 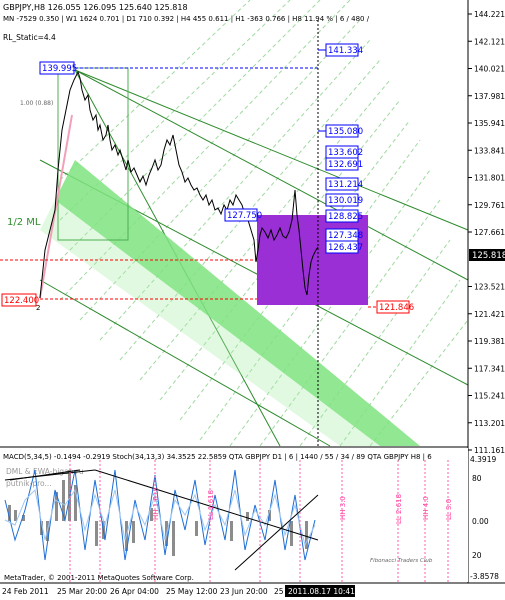 I want to click on mid-price-label: 127.750, so click(x=244, y=216).